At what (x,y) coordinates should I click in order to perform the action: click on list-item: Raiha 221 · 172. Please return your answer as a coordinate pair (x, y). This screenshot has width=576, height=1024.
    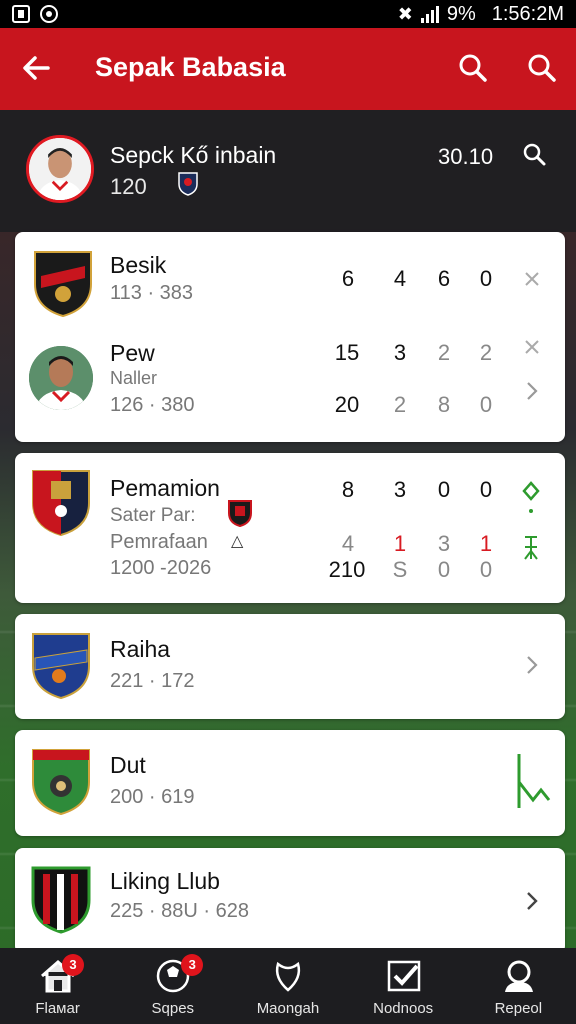
    Looking at the image, I should click on (290, 666).